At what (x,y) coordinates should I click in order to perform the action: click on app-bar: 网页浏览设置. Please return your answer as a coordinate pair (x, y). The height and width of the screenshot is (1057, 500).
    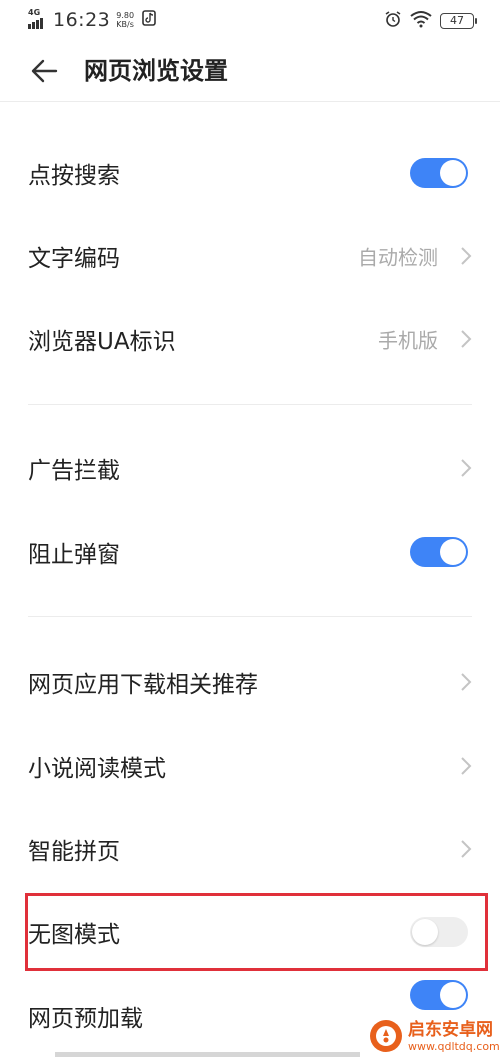
    Looking at the image, I should click on (250, 71).